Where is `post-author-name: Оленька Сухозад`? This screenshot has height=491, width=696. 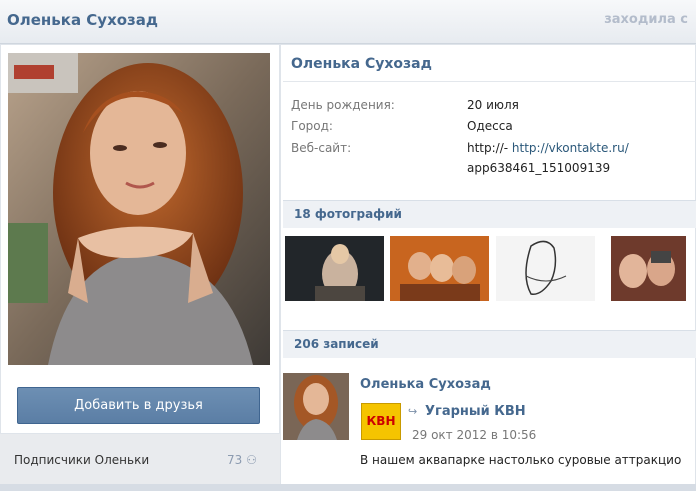 post-author-name: Оленька Сухозад is located at coordinates (425, 384).